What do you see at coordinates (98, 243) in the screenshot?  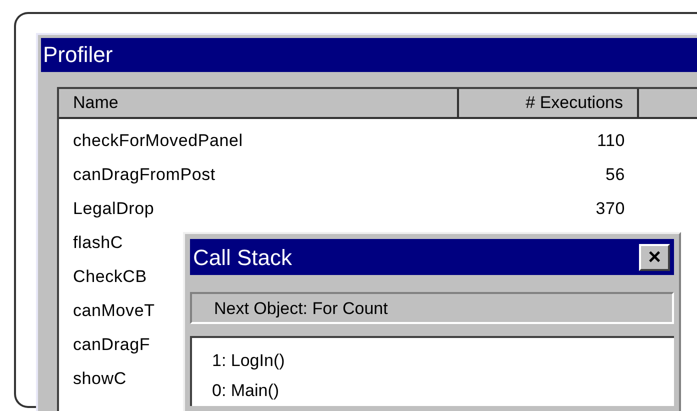 I see `function-name-cell-text: flashC` at bounding box center [98, 243].